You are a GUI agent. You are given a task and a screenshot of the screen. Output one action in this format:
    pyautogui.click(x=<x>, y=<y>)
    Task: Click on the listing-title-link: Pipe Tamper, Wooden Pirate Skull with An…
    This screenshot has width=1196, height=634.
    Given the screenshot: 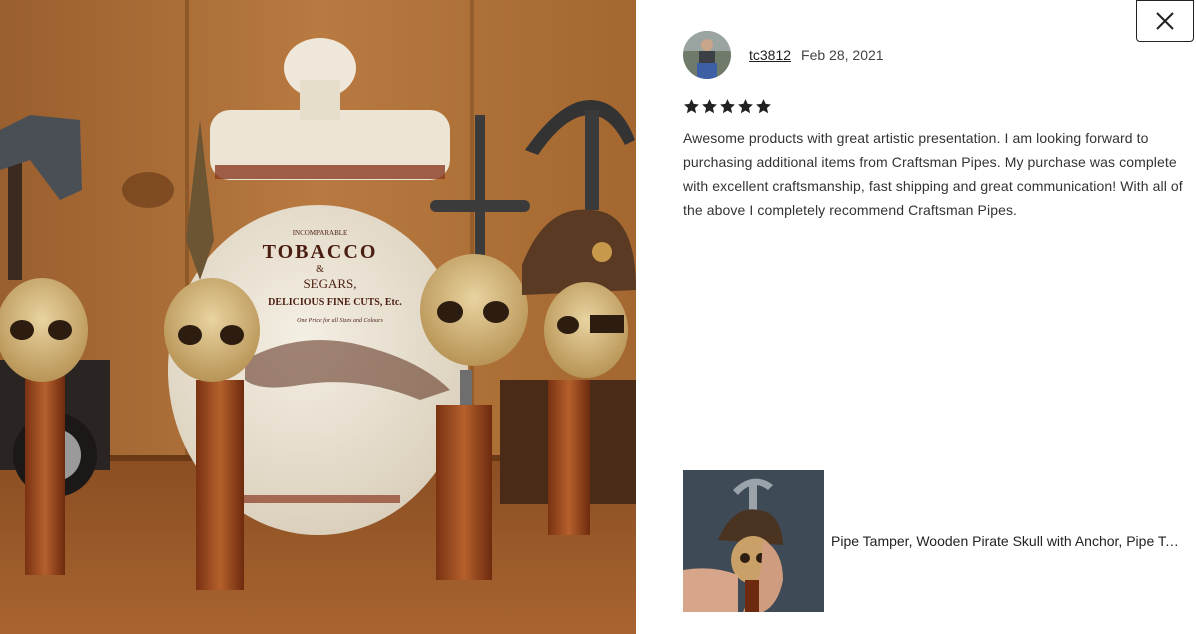 What is the action you would take?
    pyautogui.click(x=1007, y=541)
    